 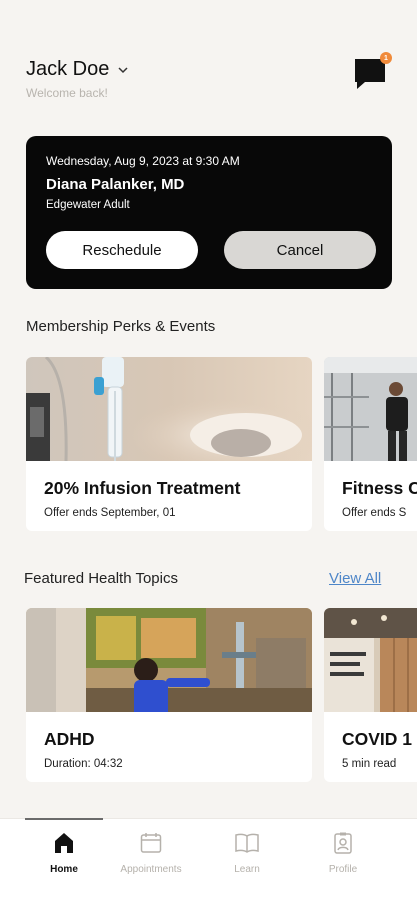 What do you see at coordinates (343, 843) in the screenshot?
I see `profile-badge-icon` at bounding box center [343, 843].